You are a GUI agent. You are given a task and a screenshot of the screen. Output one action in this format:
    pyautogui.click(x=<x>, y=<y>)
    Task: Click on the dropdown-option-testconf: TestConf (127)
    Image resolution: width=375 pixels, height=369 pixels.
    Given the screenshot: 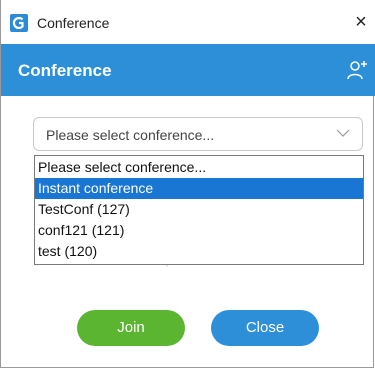 What is the action you would take?
    pyautogui.click(x=199, y=209)
    